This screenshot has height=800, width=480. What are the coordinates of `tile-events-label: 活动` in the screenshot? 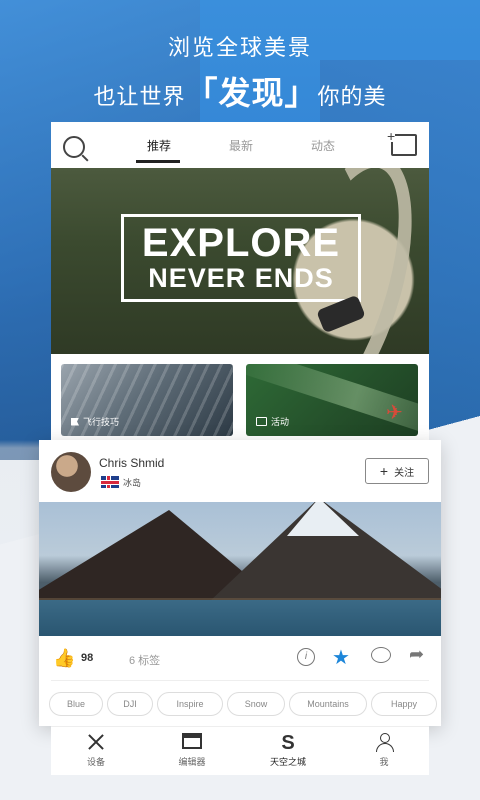 It's located at (280, 422).